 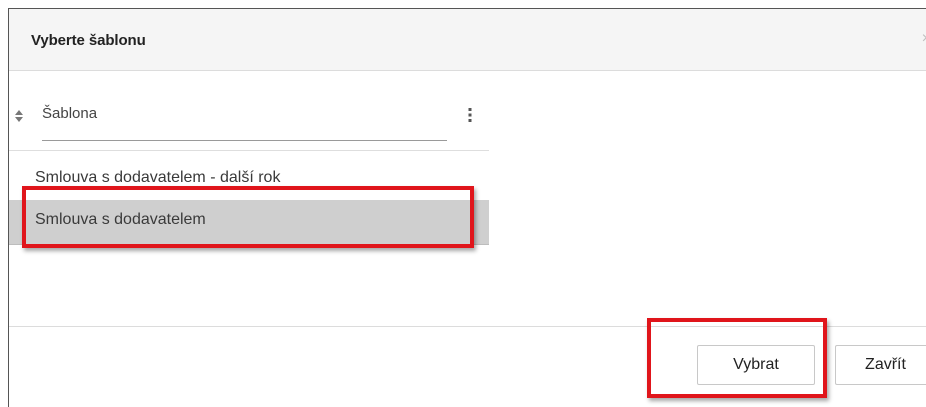 I want to click on list-item-selected: Smlouva s dodavatelem, so click(x=249, y=222).